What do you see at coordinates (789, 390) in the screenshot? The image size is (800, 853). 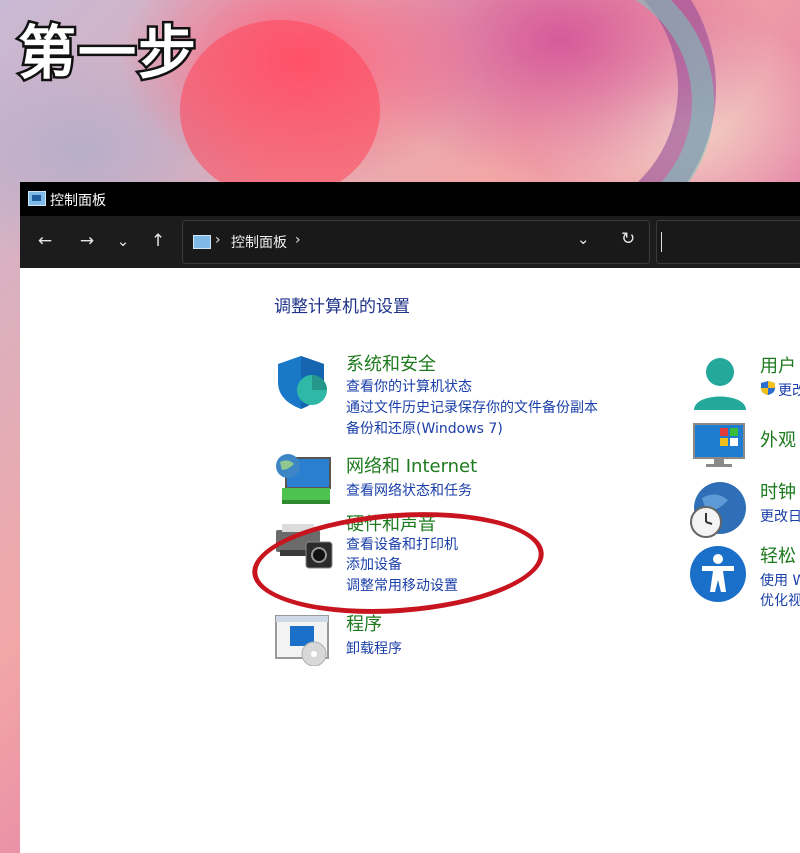 I see `link-change-account: 更改` at bounding box center [789, 390].